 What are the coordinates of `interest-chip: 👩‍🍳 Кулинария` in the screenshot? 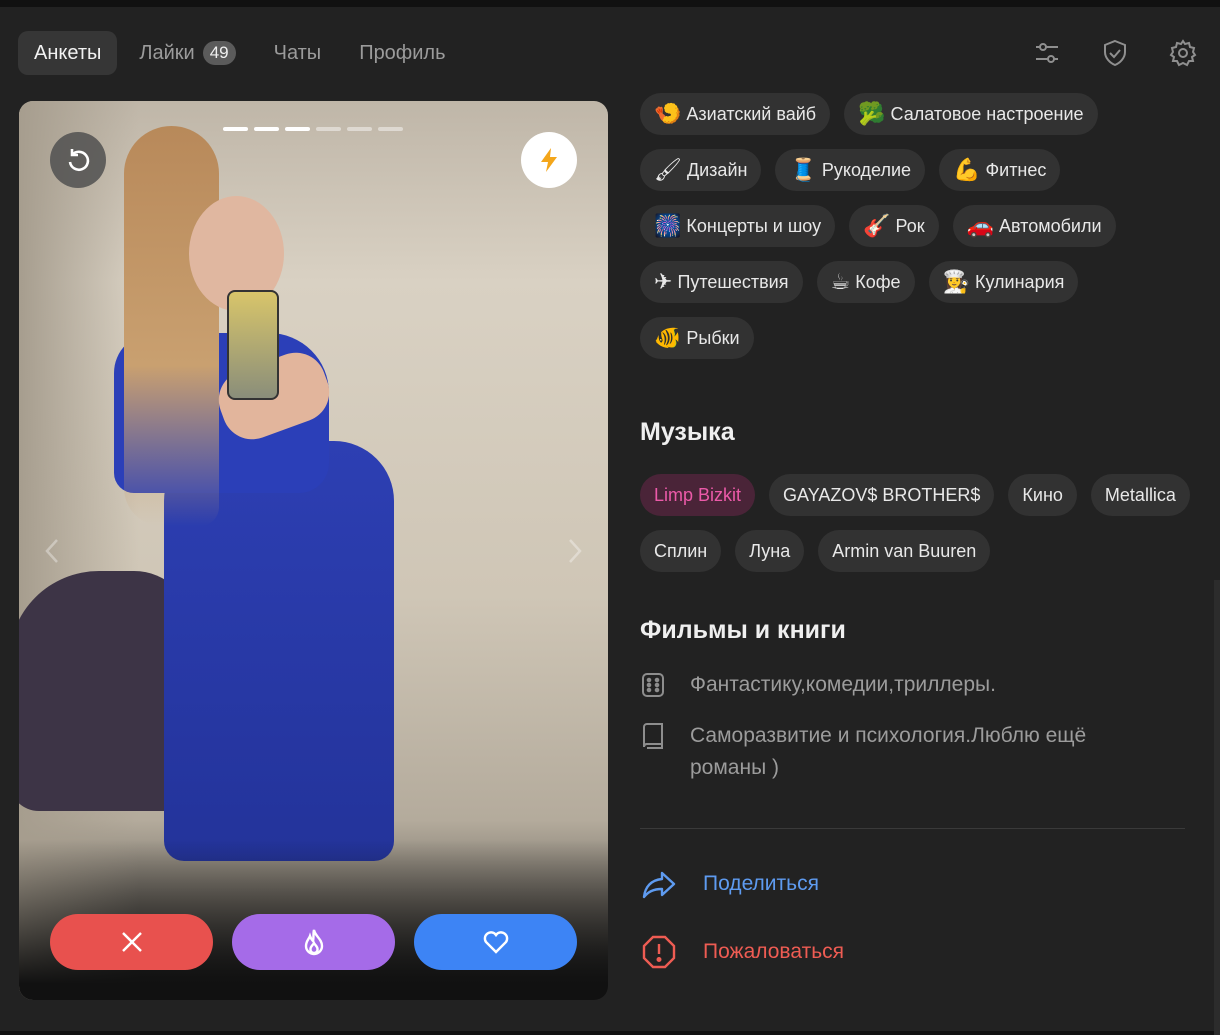 It's located at (1003, 282).